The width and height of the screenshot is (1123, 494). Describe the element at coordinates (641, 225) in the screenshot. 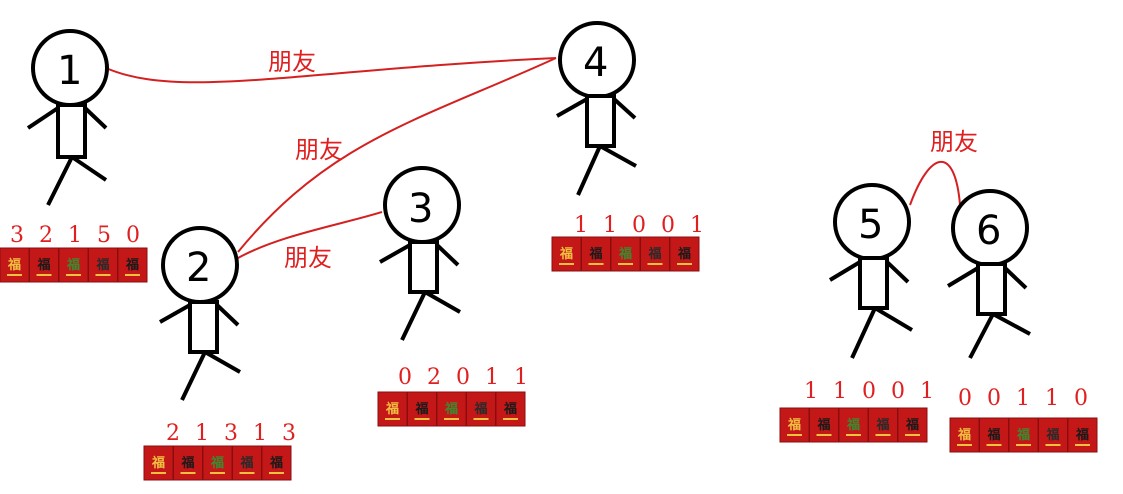

I see `counts-person-4: 1 1 0 0 1` at that location.